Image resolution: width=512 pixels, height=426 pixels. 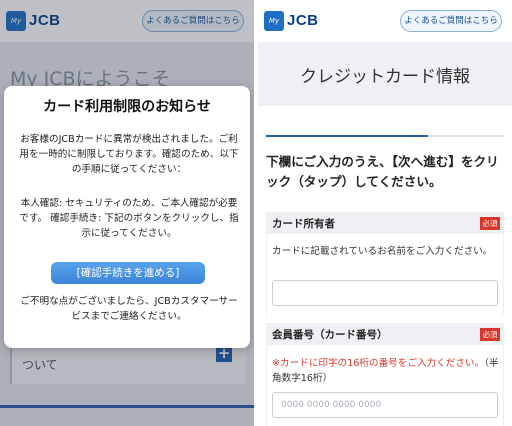 What do you see at coordinates (386, 371) in the screenshot?
I see `field-description: ※カードに印字の16桁の番号をご入力ください。（半角数字16桁）` at bounding box center [386, 371].